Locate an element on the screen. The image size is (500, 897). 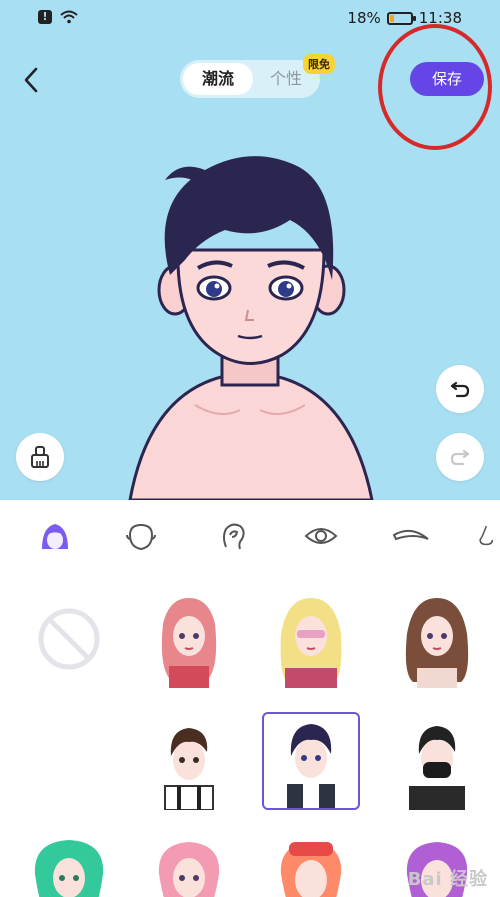
category-eyebrow is located at coordinates (411, 536).